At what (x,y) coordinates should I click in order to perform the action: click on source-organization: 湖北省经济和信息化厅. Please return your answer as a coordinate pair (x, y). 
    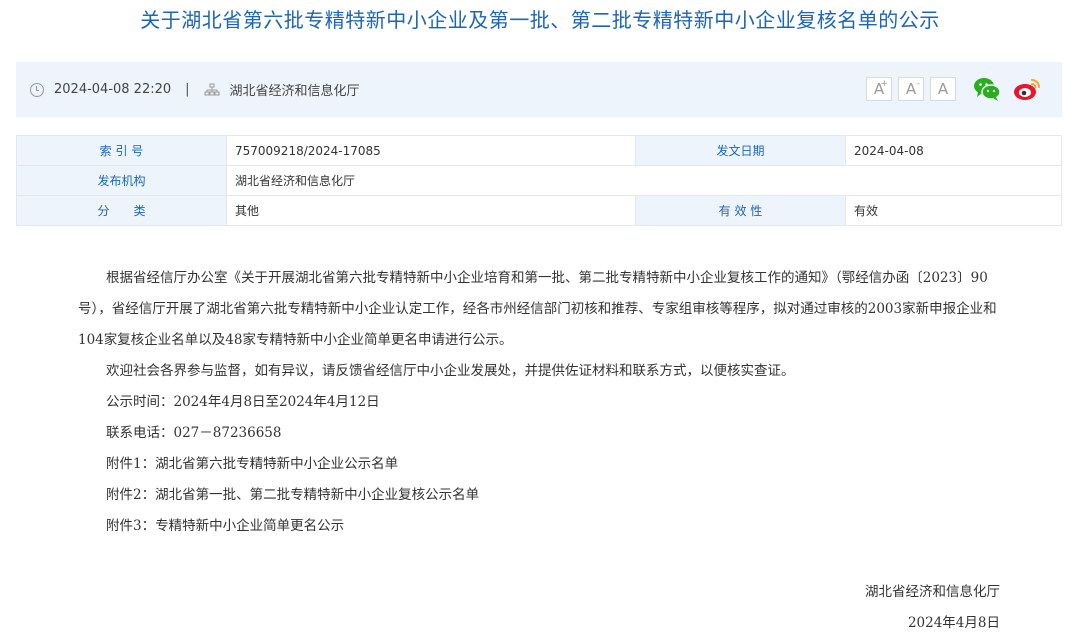
    Looking at the image, I should click on (294, 91).